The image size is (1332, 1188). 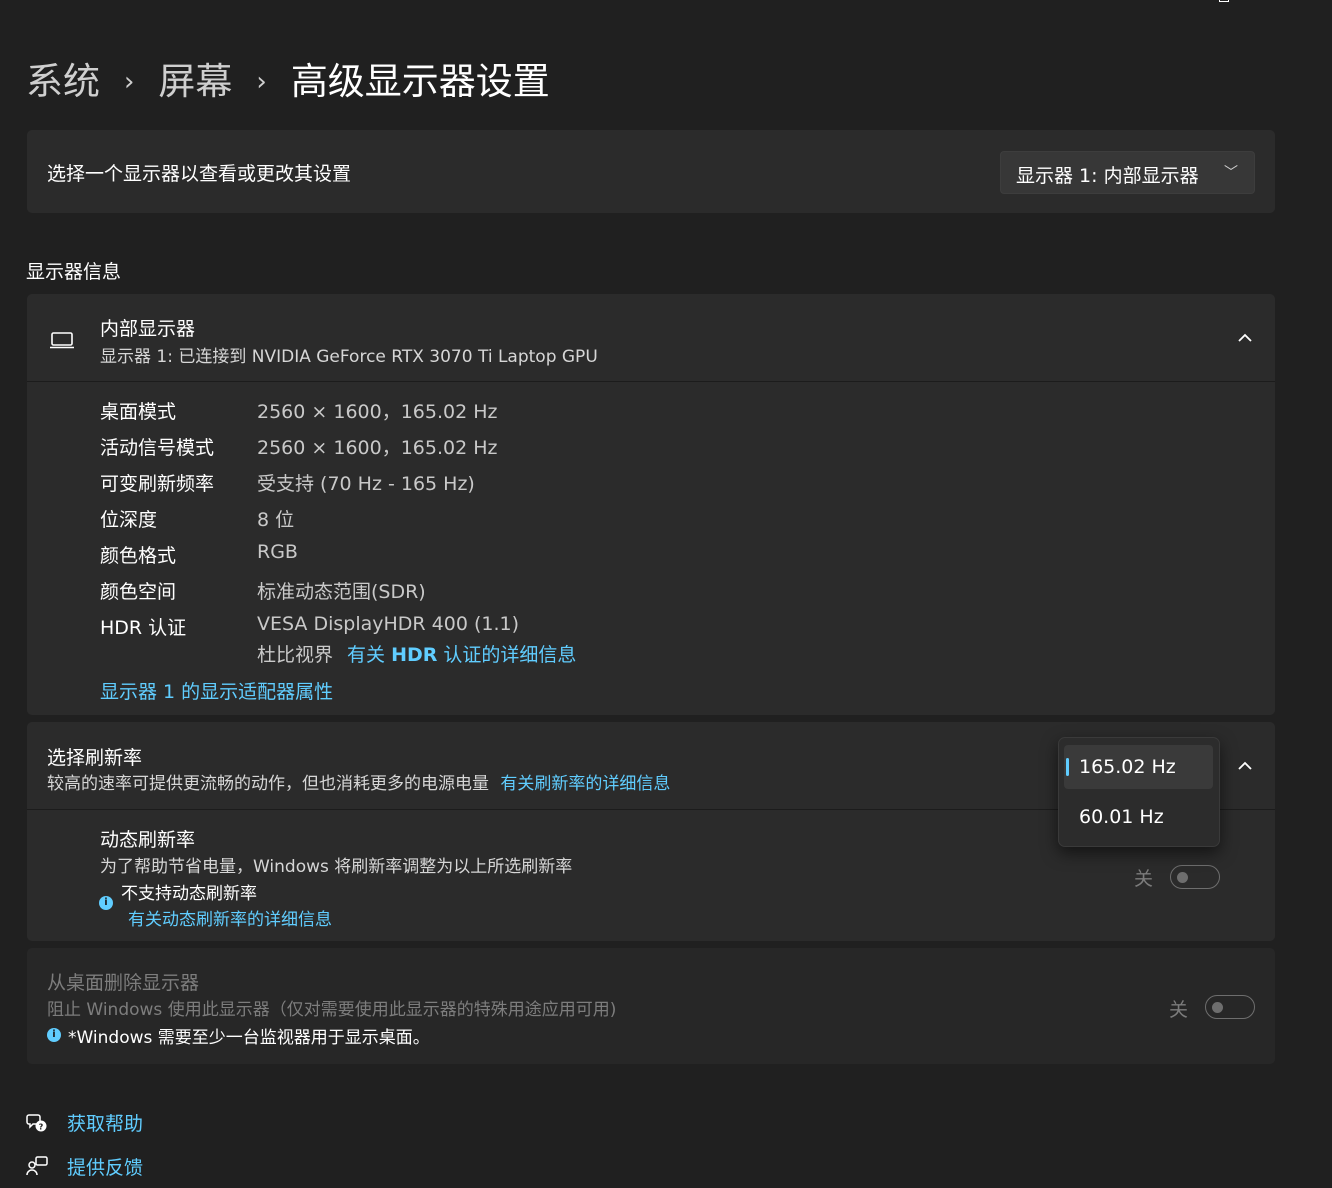 What do you see at coordinates (105, 1168) in the screenshot?
I see `give-feedback-text: 提供反馈` at bounding box center [105, 1168].